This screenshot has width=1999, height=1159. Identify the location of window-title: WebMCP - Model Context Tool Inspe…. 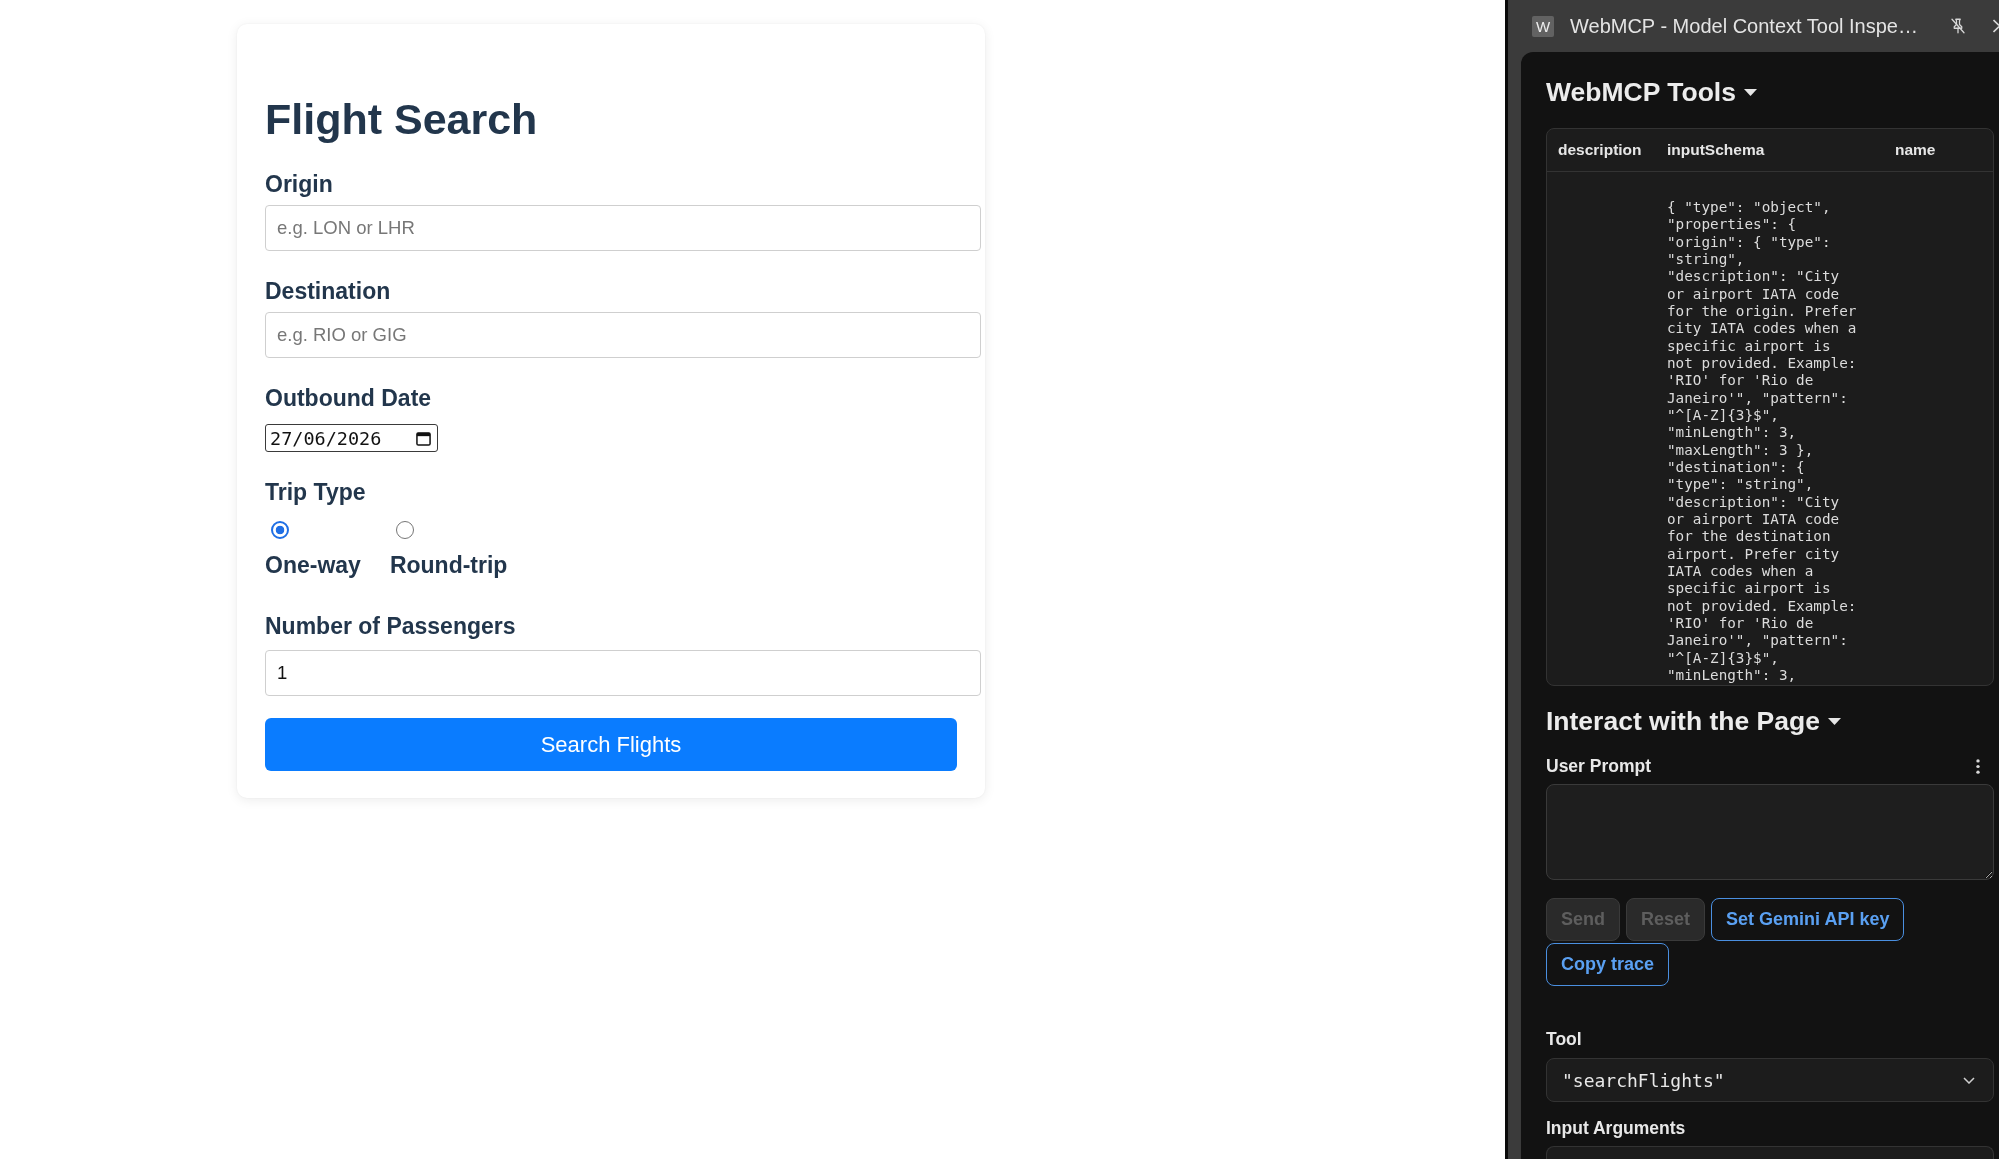
(1744, 26).